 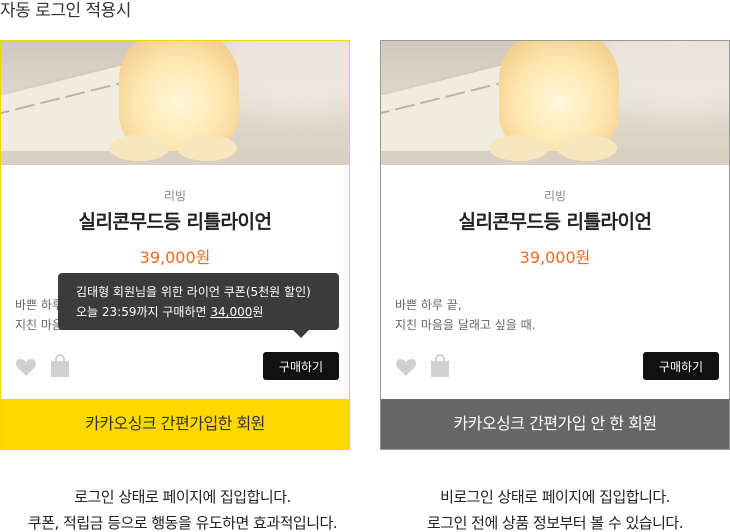 What do you see at coordinates (143, 312) in the screenshot?
I see `tooltip-text: 오늘 23:59까지 구매하면` at bounding box center [143, 312].